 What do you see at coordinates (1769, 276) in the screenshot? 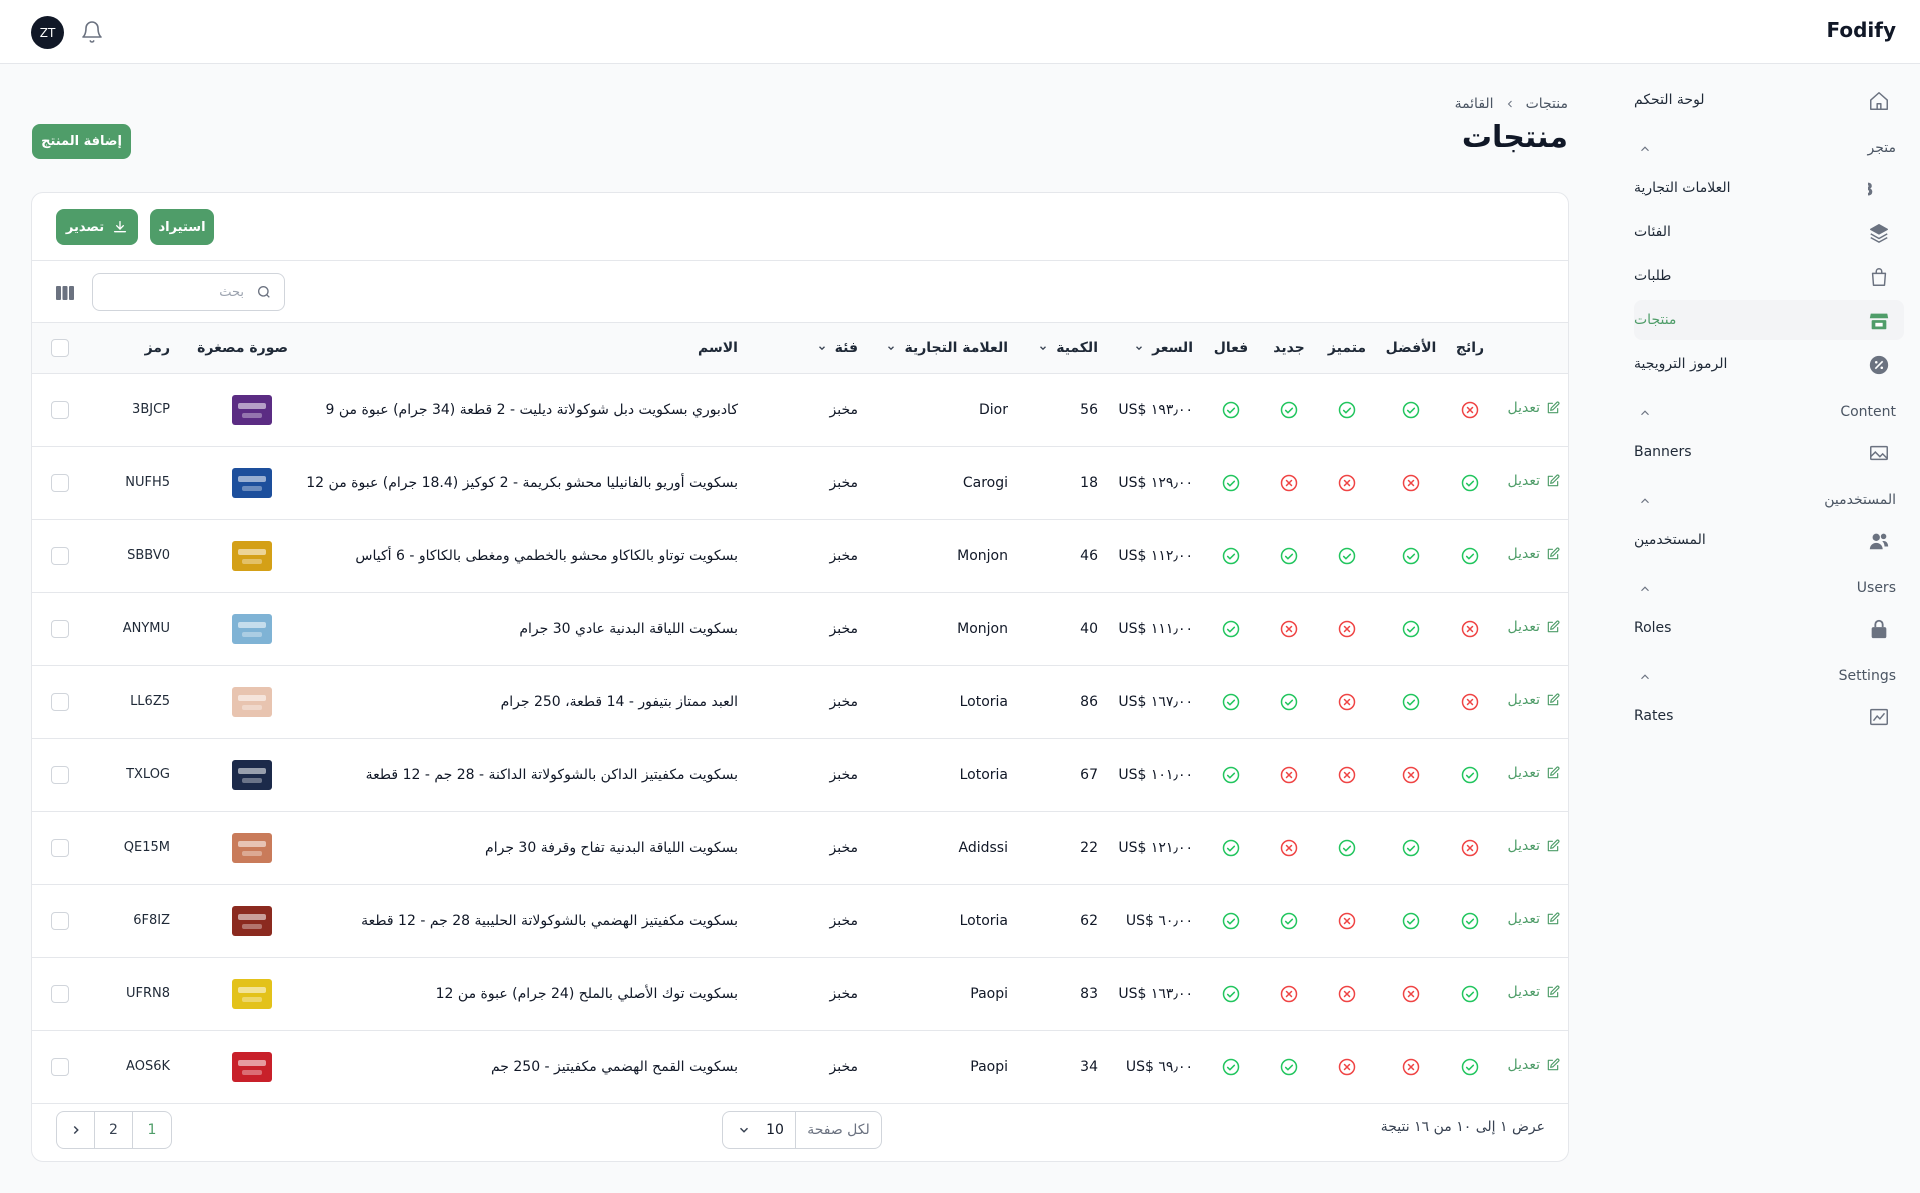
I see `sidebar-item-orders: طلبات` at bounding box center [1769, 276].